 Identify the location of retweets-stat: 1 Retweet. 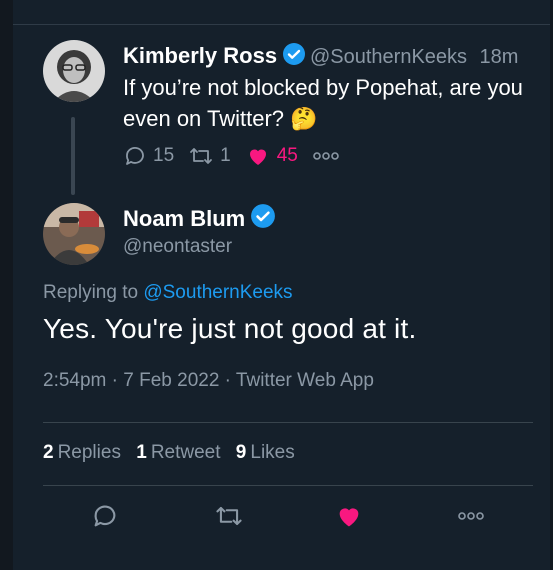
(178, 452).